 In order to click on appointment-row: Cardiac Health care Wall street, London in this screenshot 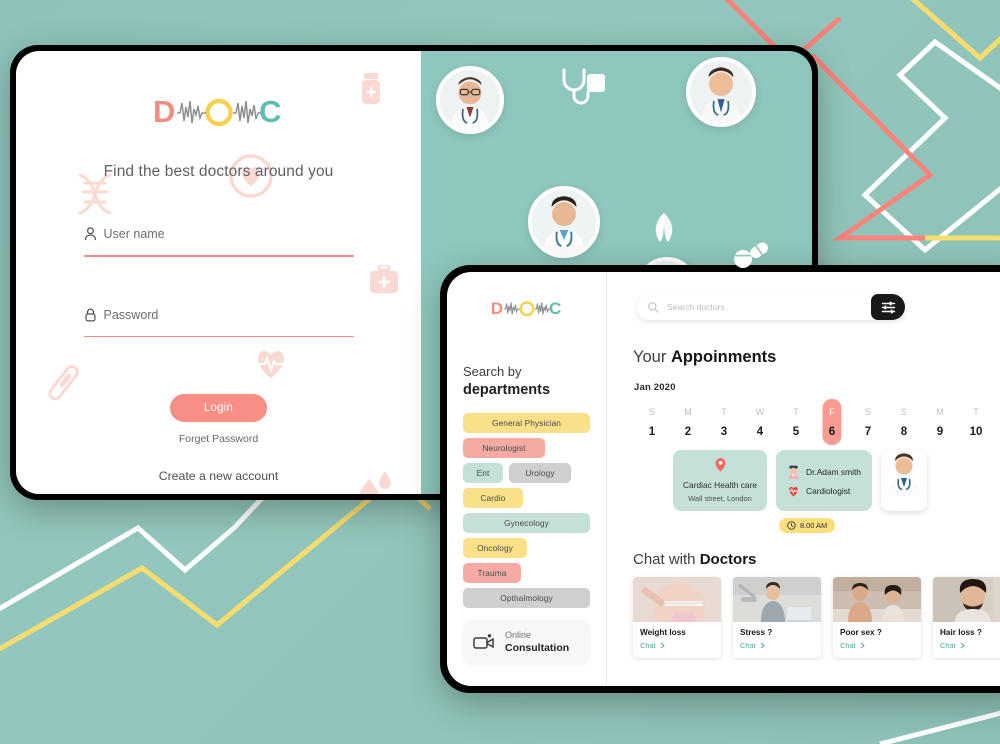, I will do `click(836, 480)`.